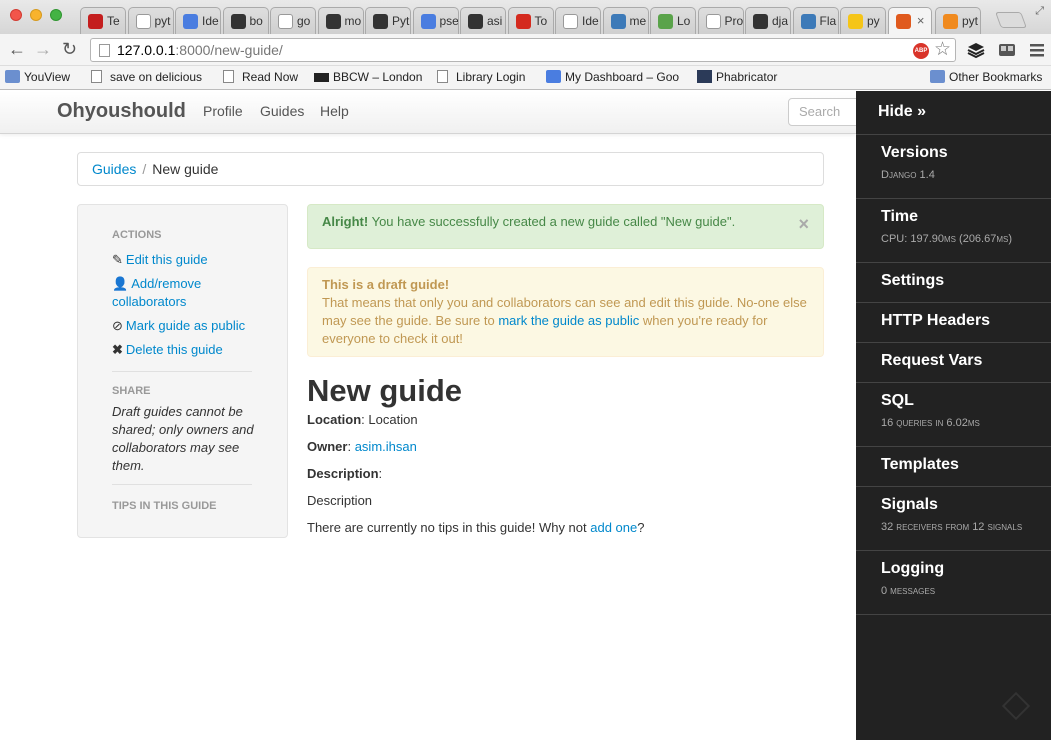 The image size is (1051, 740). Describe the element at coordinates (953, 467) in the screenshot. I see `debug-panel-templates: Templates` at that location.